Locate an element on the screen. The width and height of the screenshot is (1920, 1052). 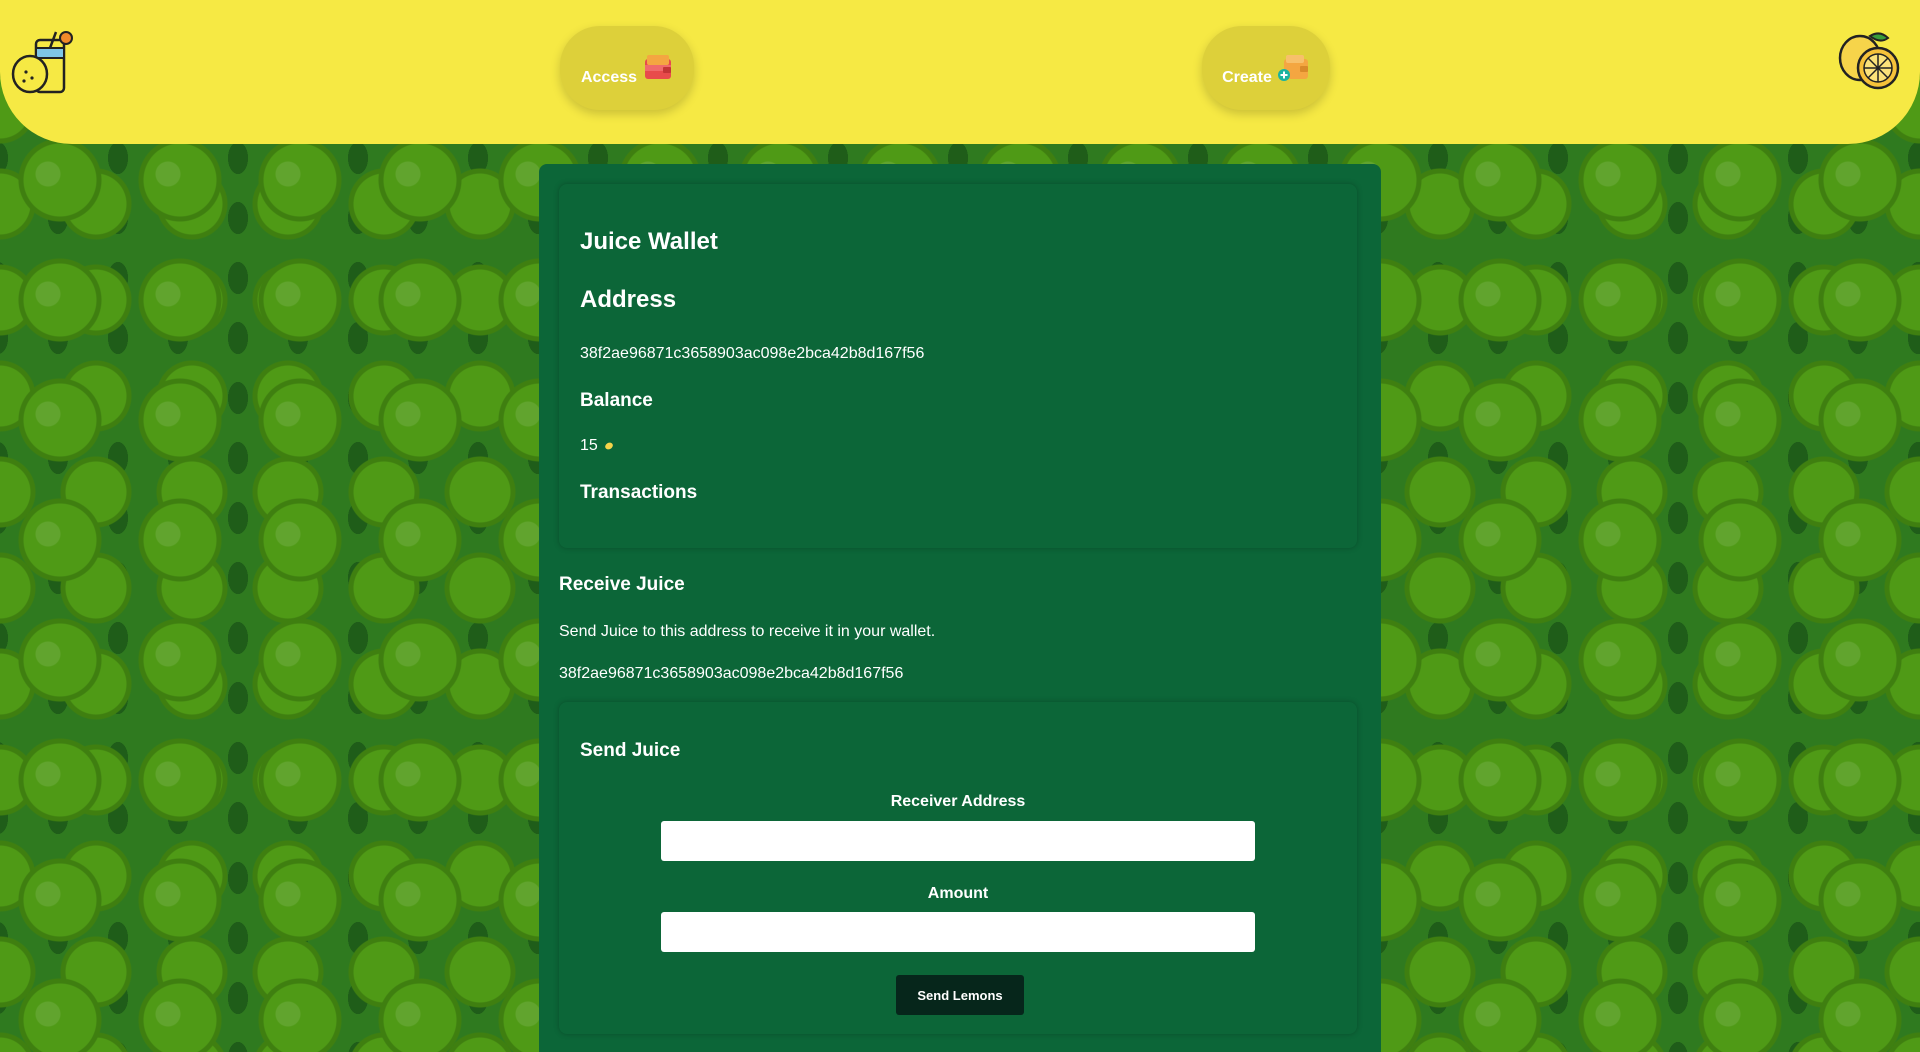
balance-value: 15 is located at coordinates (589, 445).